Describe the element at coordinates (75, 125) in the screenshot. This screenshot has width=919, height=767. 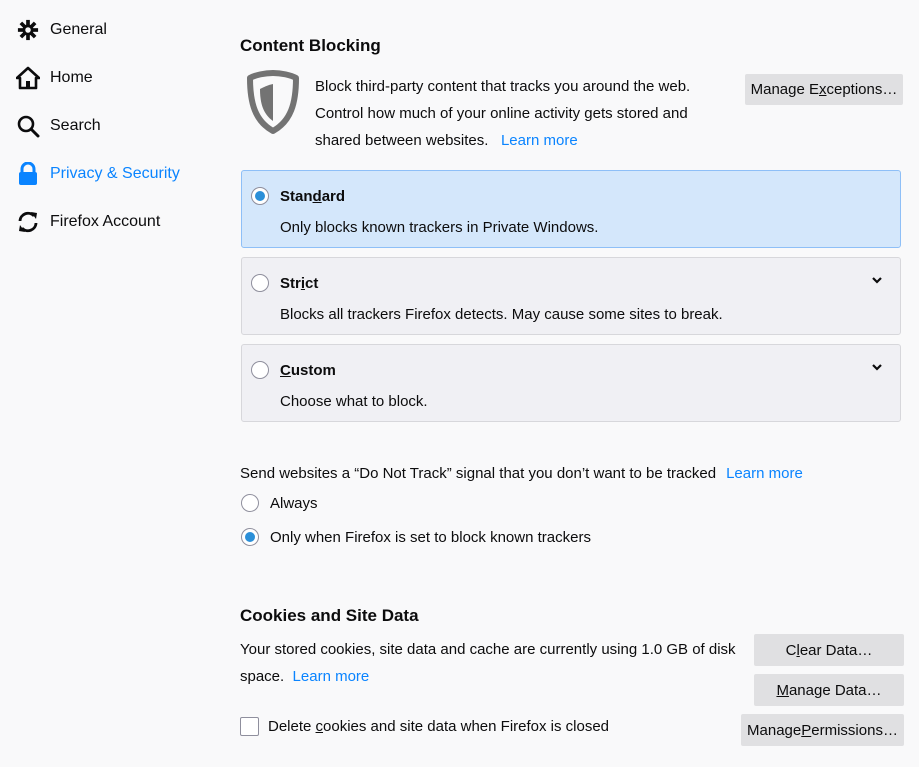
I see `sidebar-item-label: Search` at that location.